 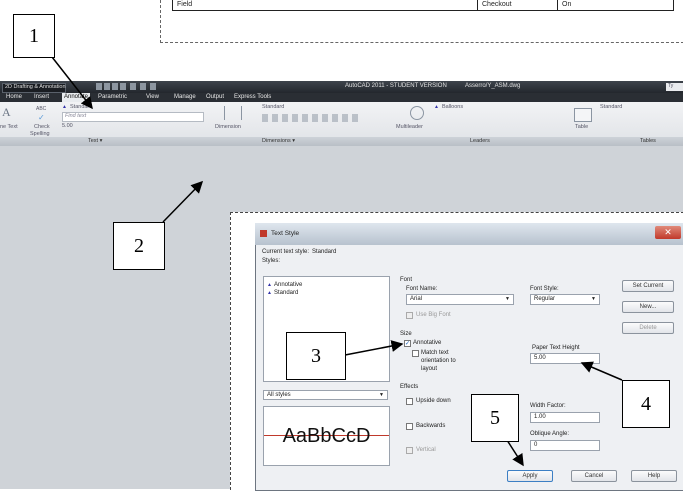 I want to click on callout-2: 2, so click(x=139, y=246).